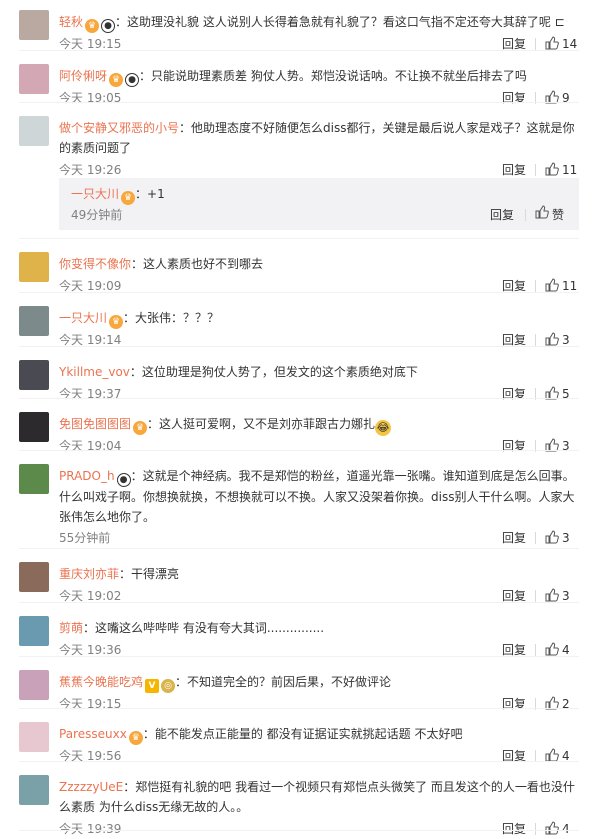 This screenshot has height=839, width=596. I want to click on sub-reply-button: 回复, so click(502, 215).